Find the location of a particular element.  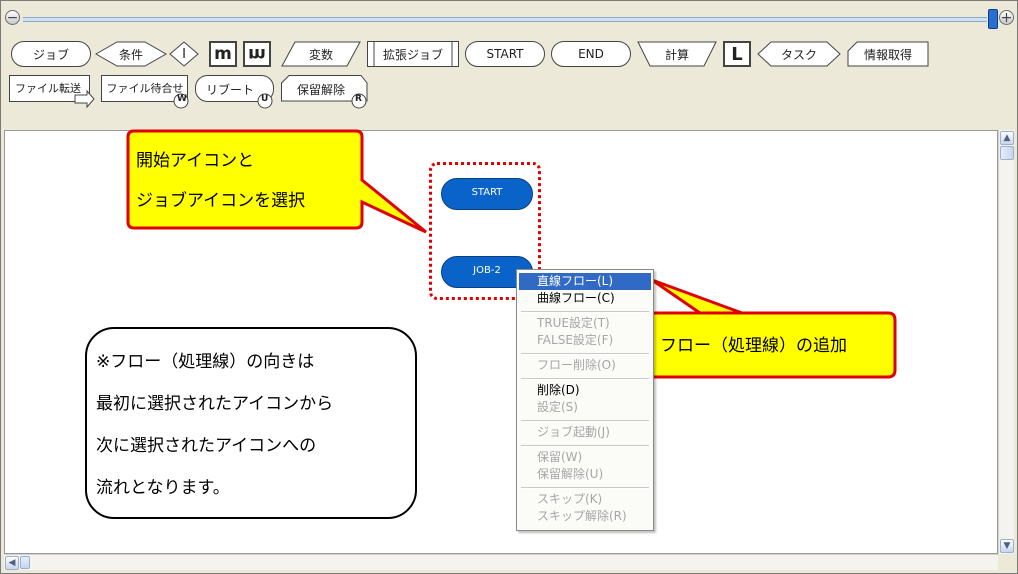

palette-reboot-label: リブート is located at coordinates (229, 89).